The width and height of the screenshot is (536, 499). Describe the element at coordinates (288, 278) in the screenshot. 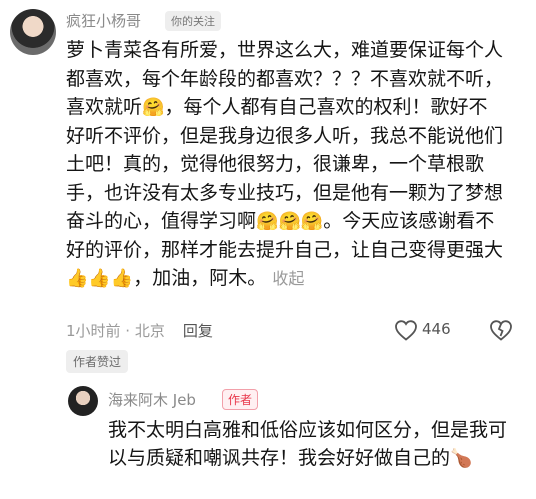

I see `collapse-link: 收起` at that location.